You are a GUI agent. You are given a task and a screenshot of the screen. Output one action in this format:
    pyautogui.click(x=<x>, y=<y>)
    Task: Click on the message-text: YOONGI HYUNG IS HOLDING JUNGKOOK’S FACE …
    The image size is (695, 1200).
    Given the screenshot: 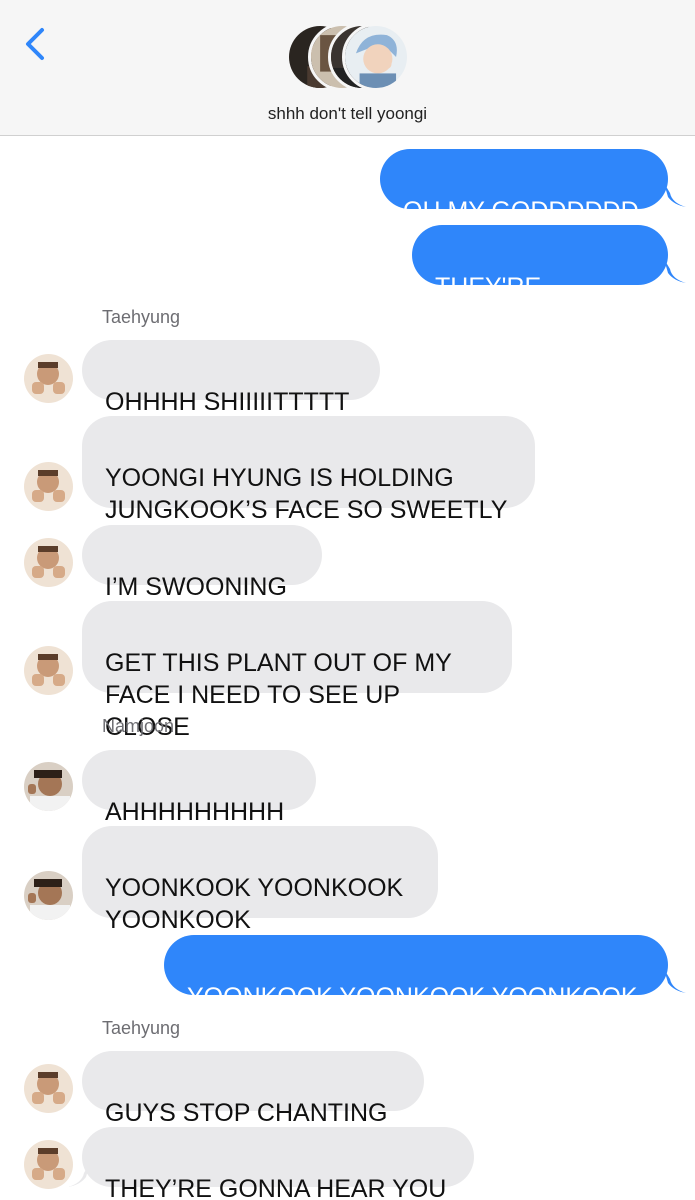 What is the action you would take?
    pyautogui.click(x=306, y=494)
    